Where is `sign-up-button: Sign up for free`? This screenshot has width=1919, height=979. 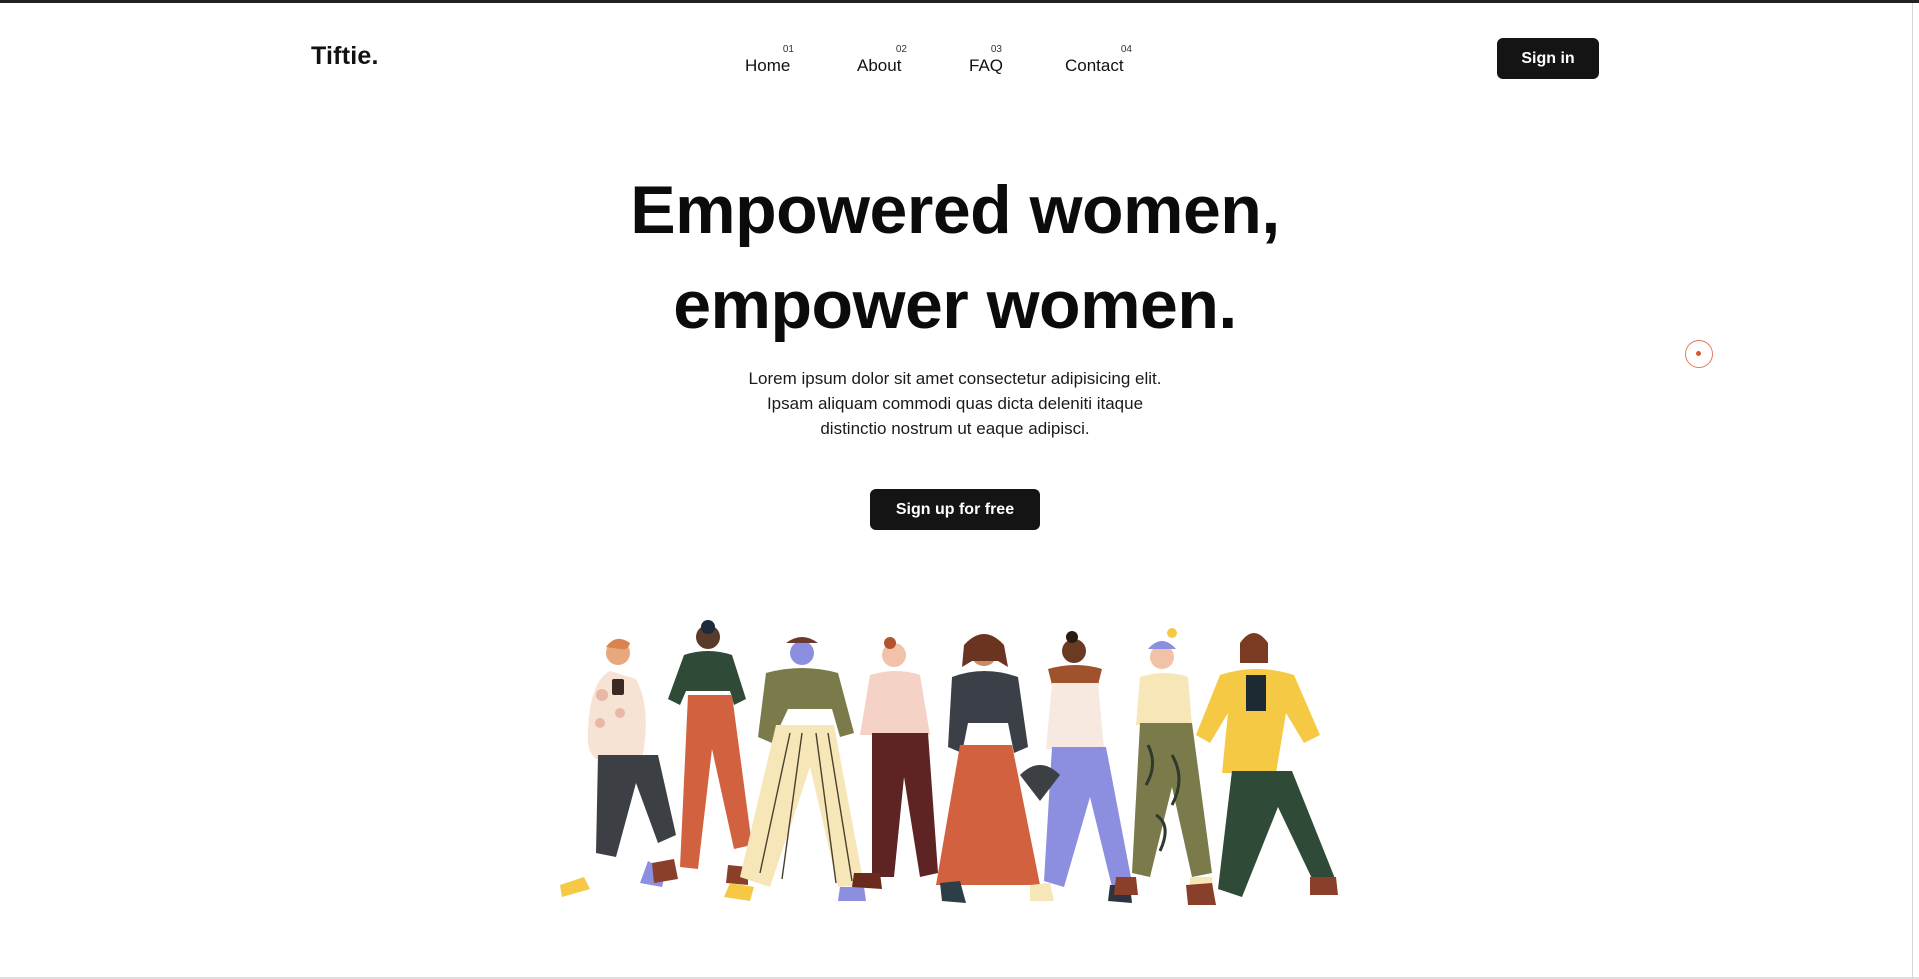 sign-up-button: Sign up for free is located at coordinates (955, 509).